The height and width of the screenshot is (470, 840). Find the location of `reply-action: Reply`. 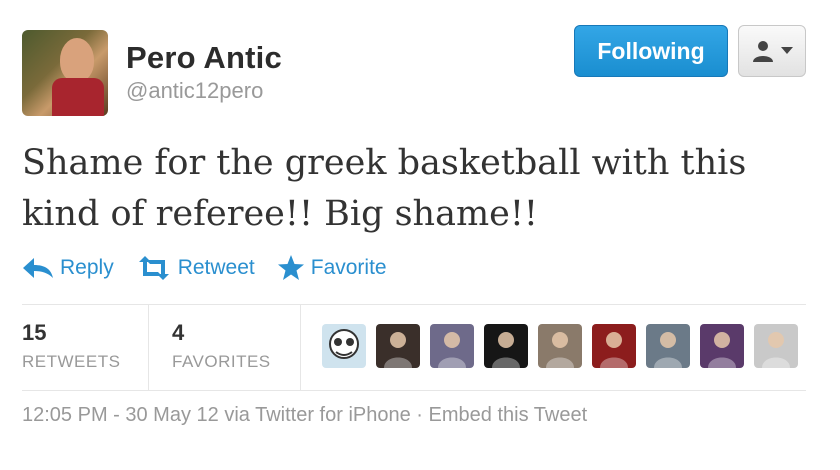

reply-action: Reply is located at coordinates (68, 268).